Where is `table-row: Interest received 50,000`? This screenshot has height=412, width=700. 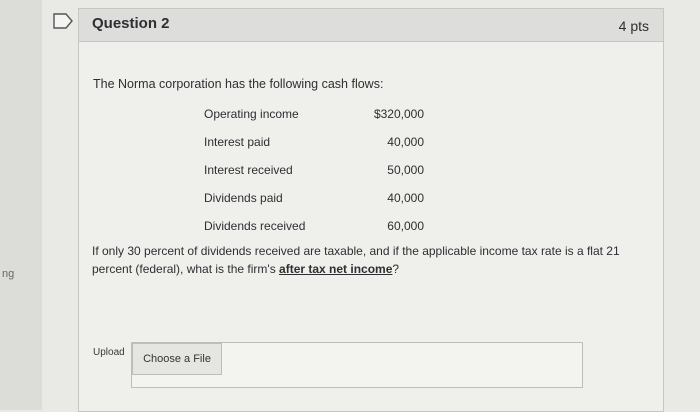
table-row: Interest received 50,000 is located at coordinates (314, 177).